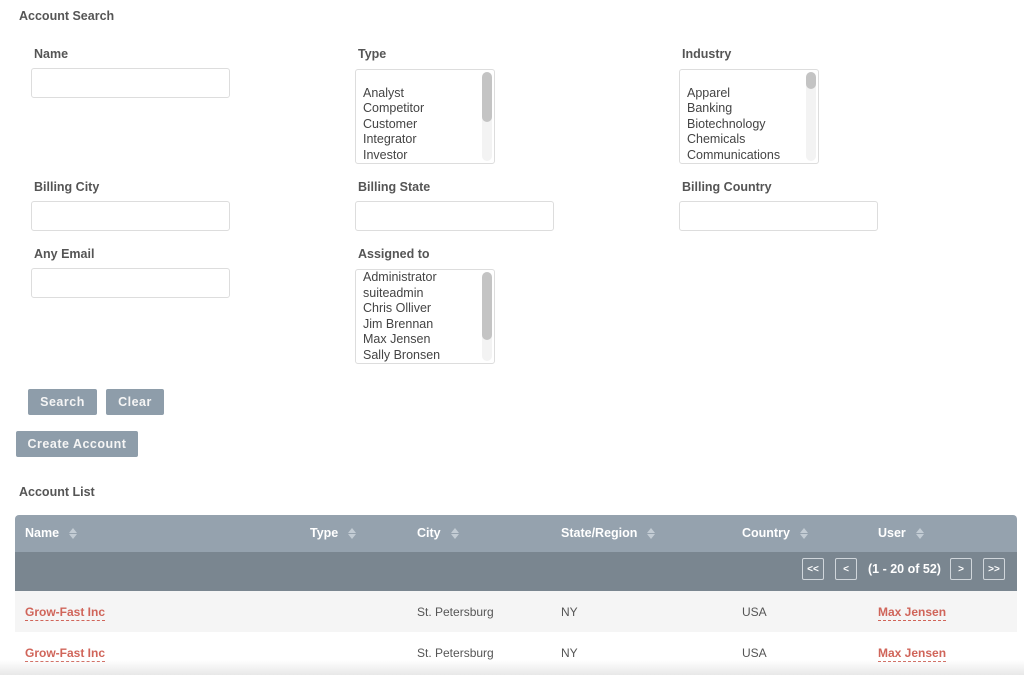 The image size is (1024, 675). I want to click on any-email-label: Any Email, so click(64, 254).